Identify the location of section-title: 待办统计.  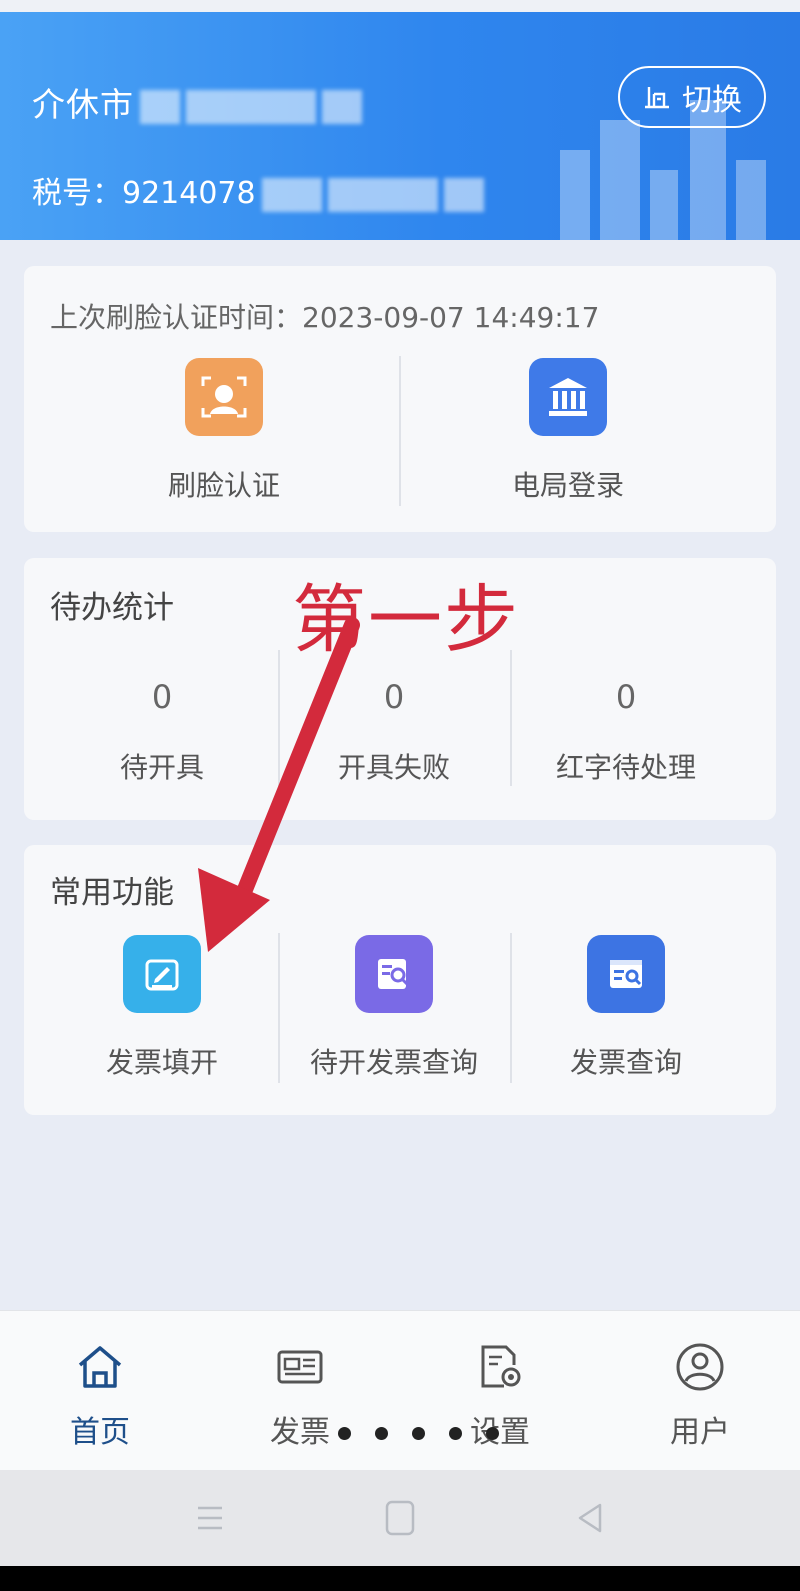
(112, 608).